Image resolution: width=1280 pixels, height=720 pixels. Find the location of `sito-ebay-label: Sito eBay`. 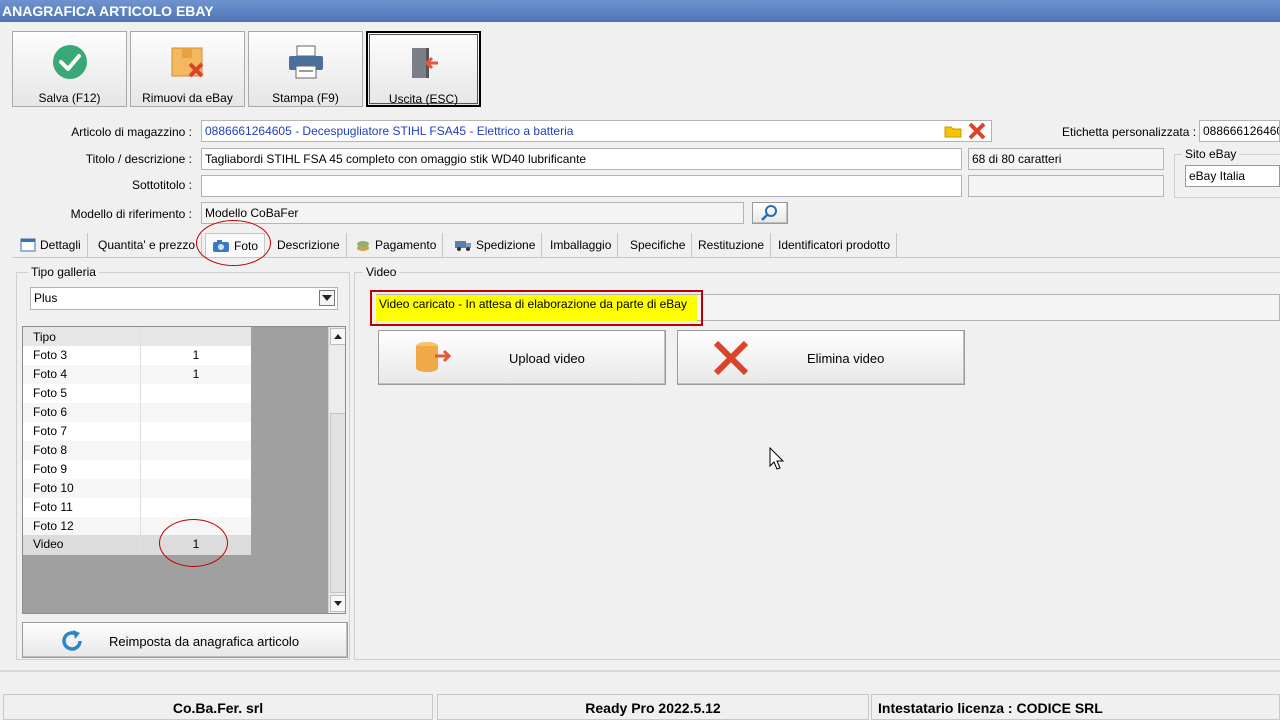

sito-ebay-label: Sito eBay is located at coordinates (1211, 154).